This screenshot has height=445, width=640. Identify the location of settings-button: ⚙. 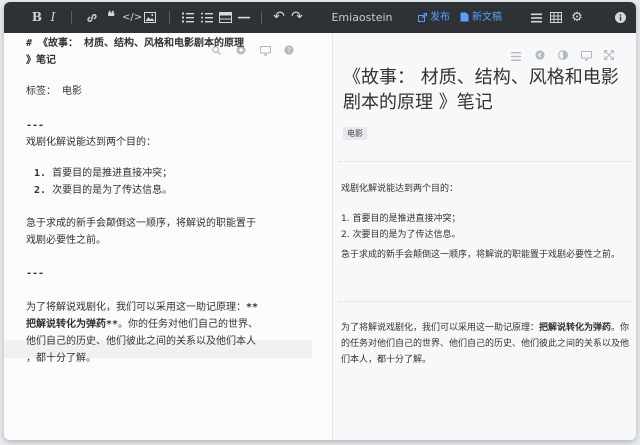
(577, 17).